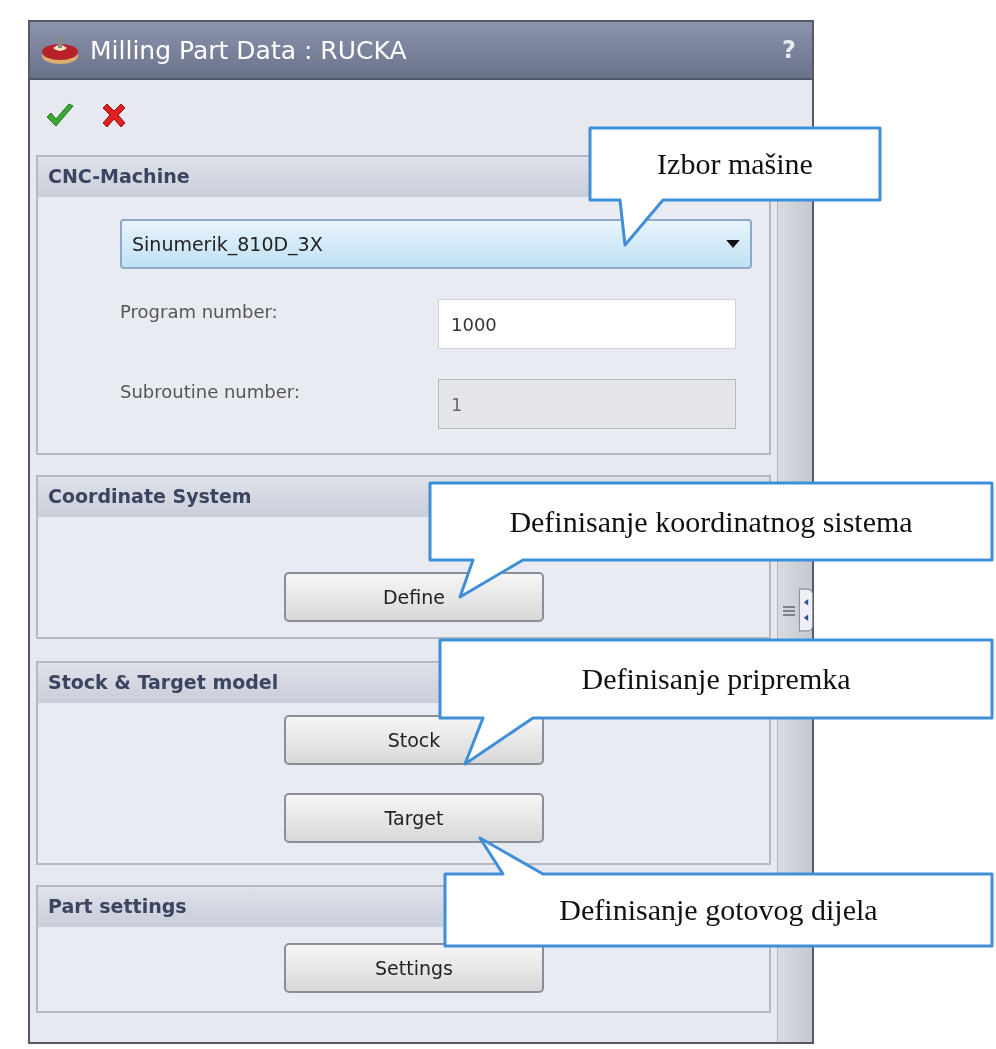 This screenshot has height=1049, width=996. I want to click on action-button: Define, so click(414, 597).